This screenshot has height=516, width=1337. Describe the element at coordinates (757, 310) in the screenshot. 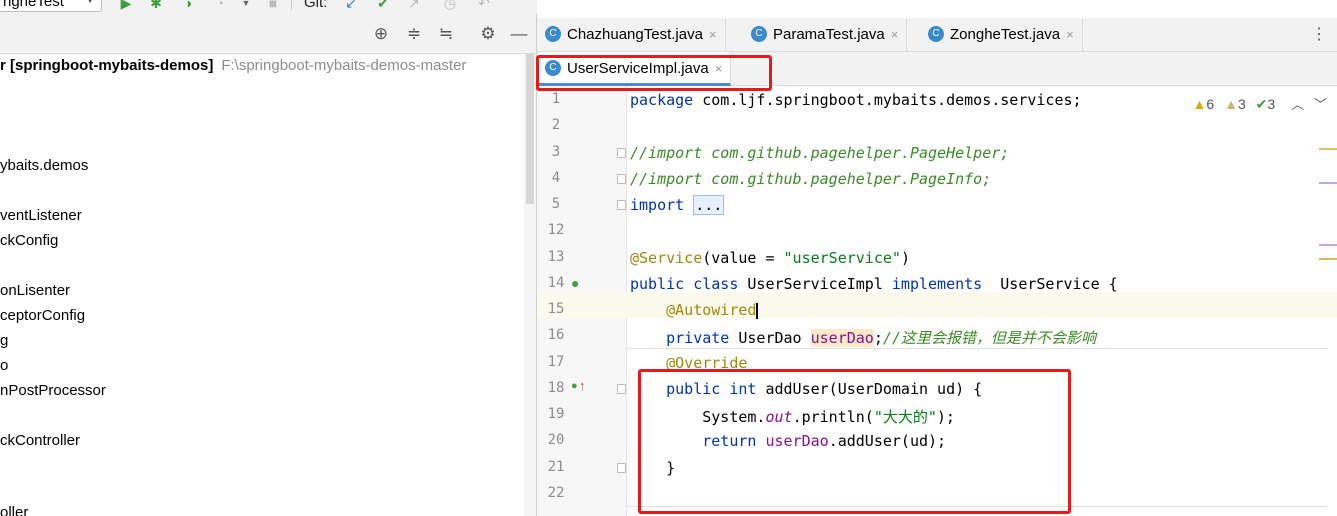

I see `text-caret` at that location.